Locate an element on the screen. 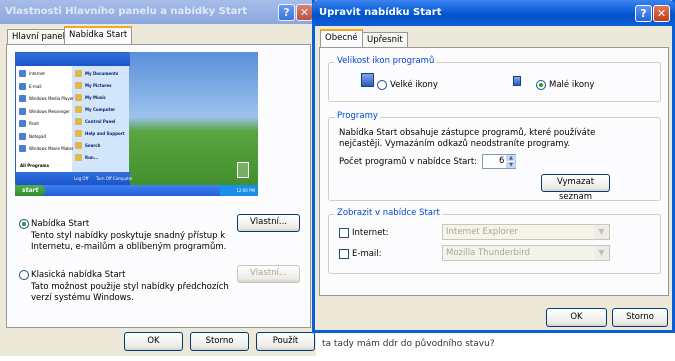  internet-dropdown-value: Internet Explorer is located at coordinates (482, 232).